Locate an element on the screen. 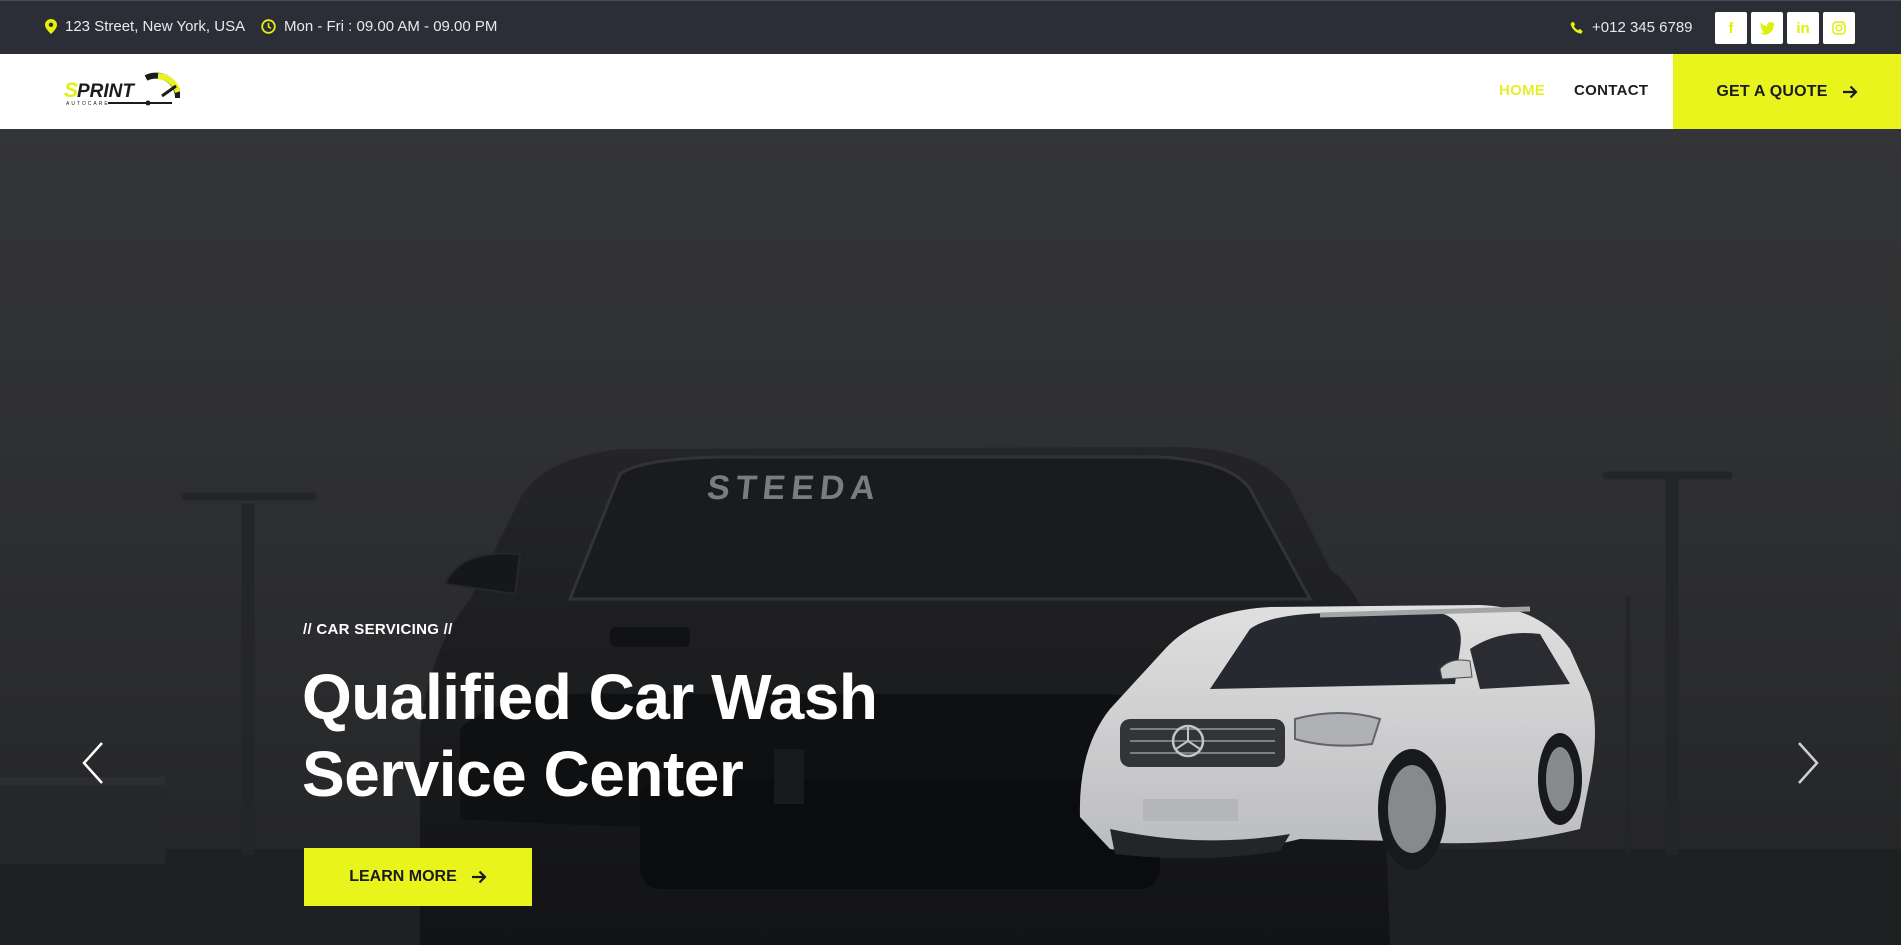  get-quote-button: GET A QUOTE is located at coordinates (1787, 91).